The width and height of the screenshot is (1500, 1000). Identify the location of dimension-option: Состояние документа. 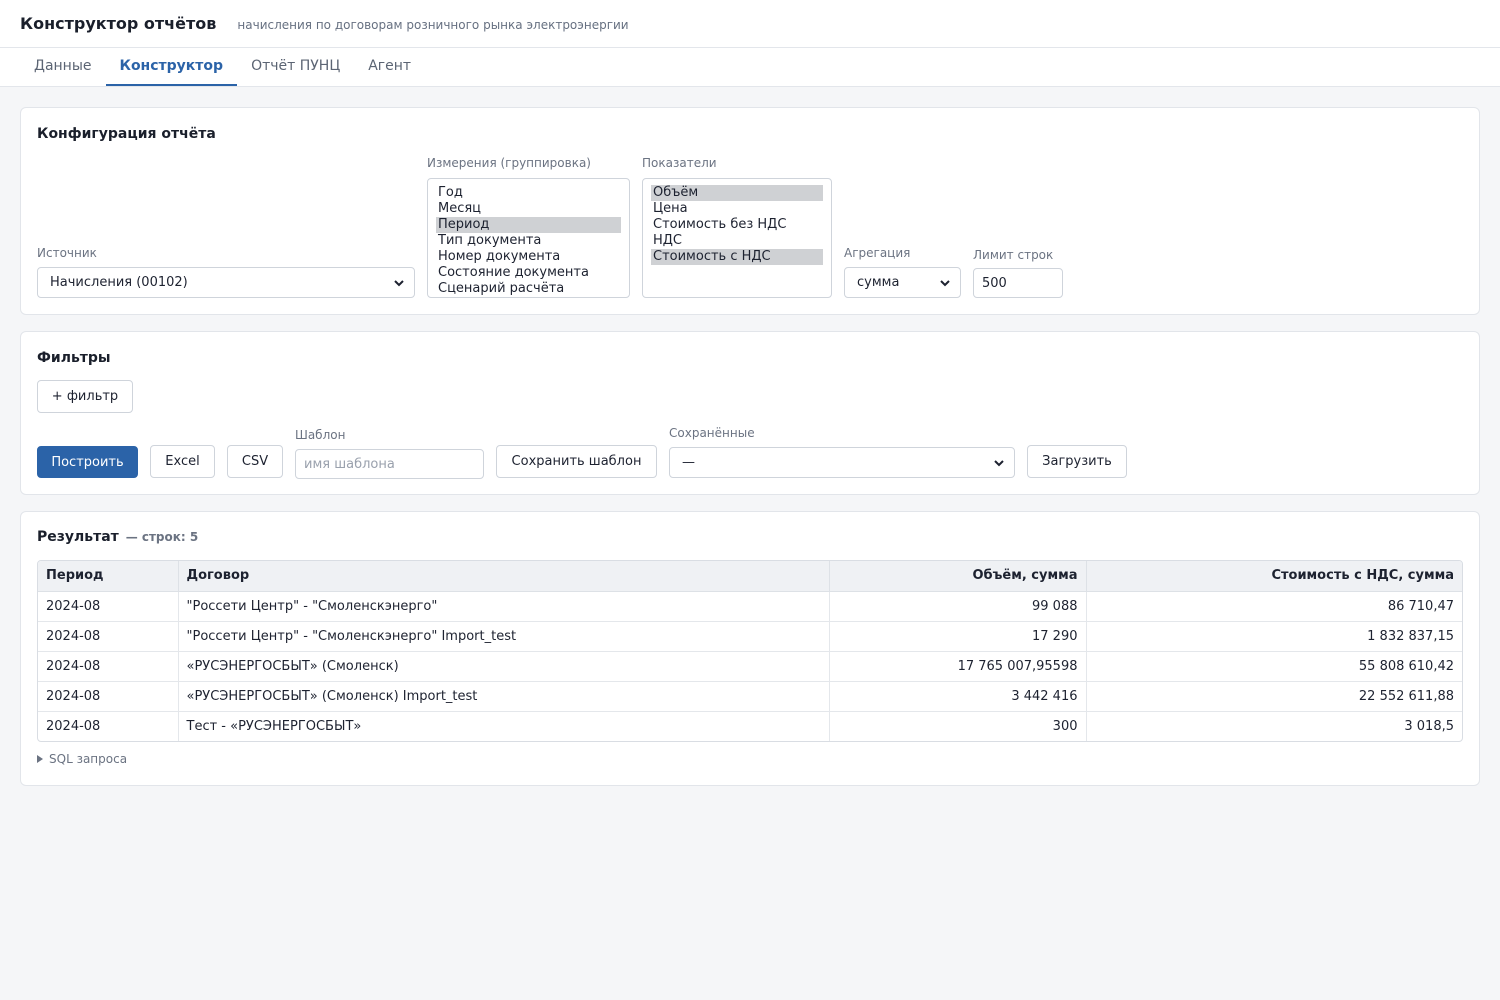
(528, 273).